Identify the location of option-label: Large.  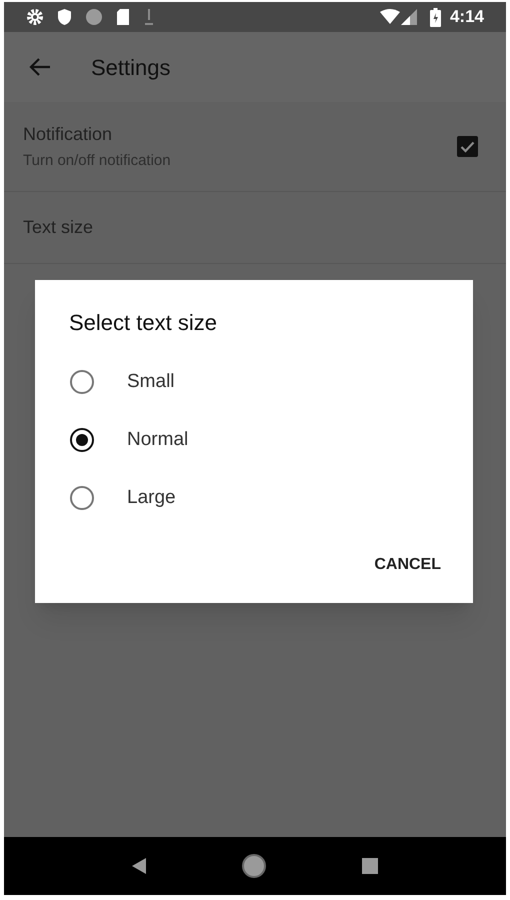
(151, 498).